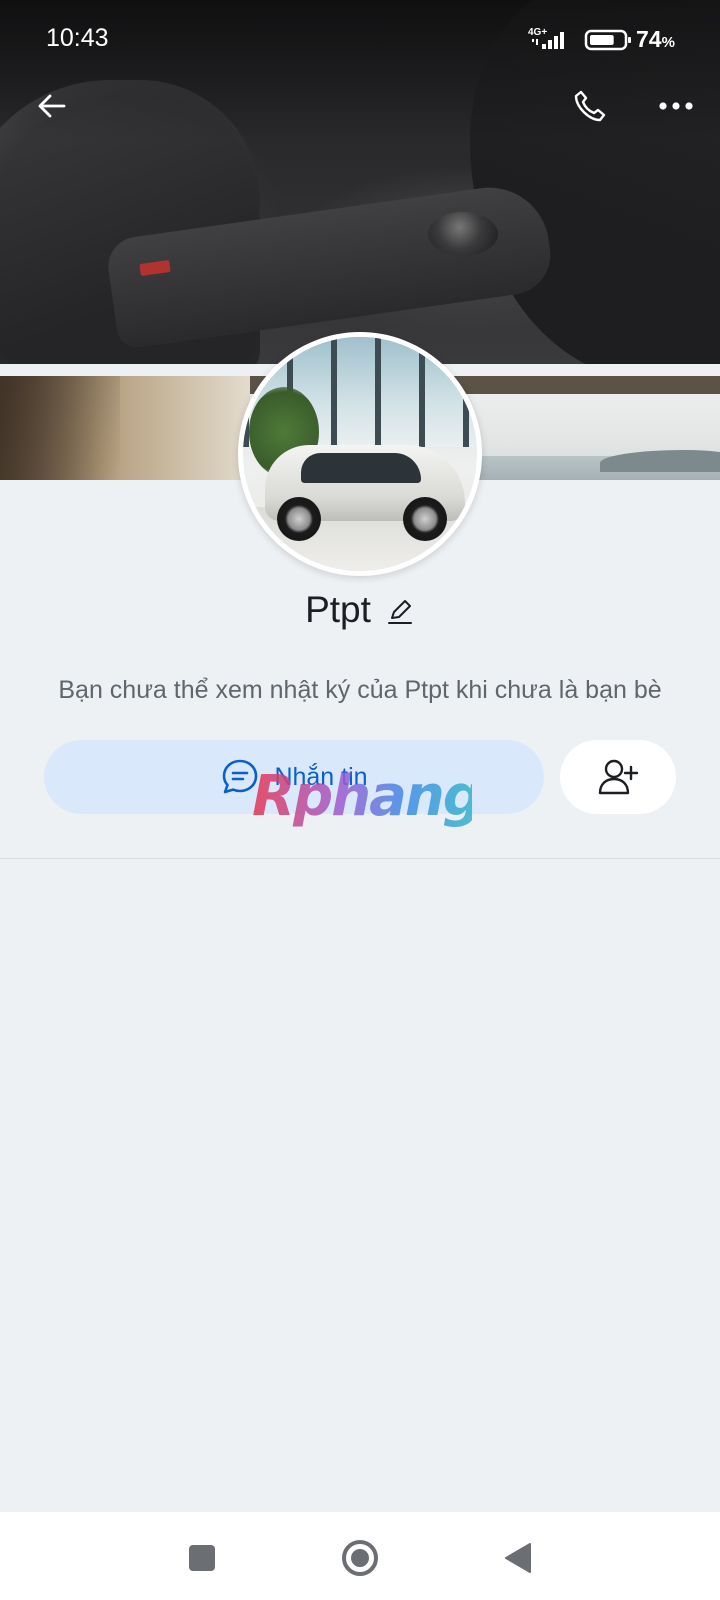 Image resolution: width=720 pixels, height=1600 pixels. I want to click on avatar-car-wheel-rear, so click(425, 519).